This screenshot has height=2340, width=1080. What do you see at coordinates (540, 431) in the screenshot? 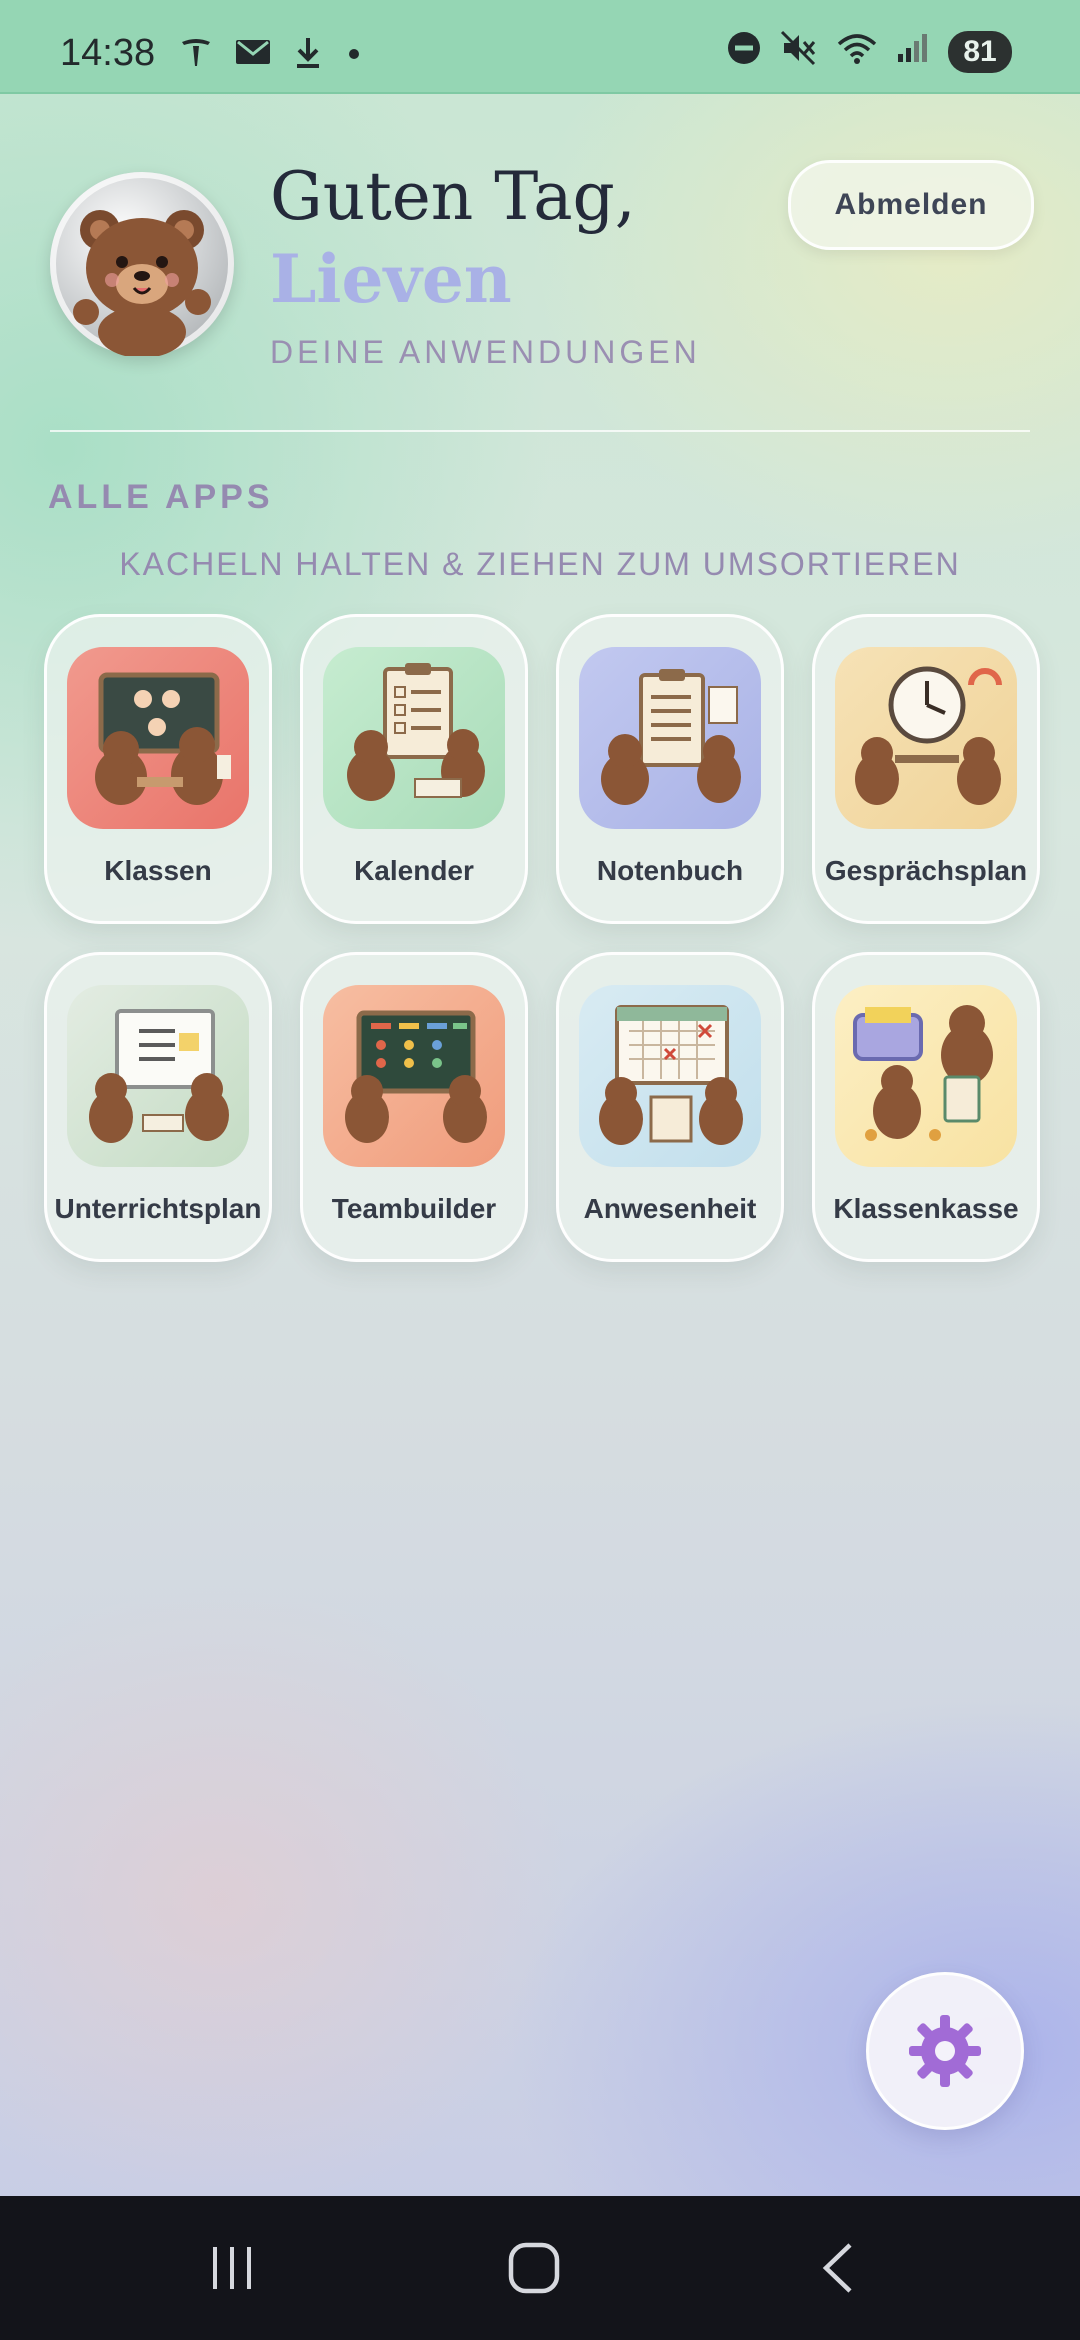
I see `divider` at bounding box center [540, 431].